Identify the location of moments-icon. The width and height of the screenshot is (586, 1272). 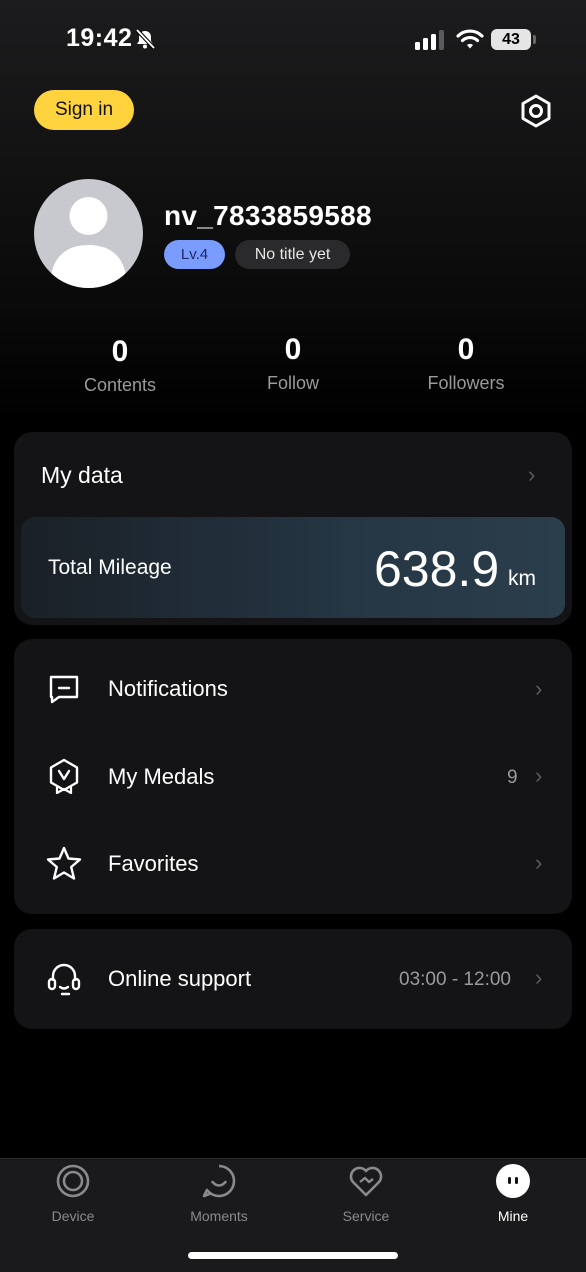
(219, 1181).